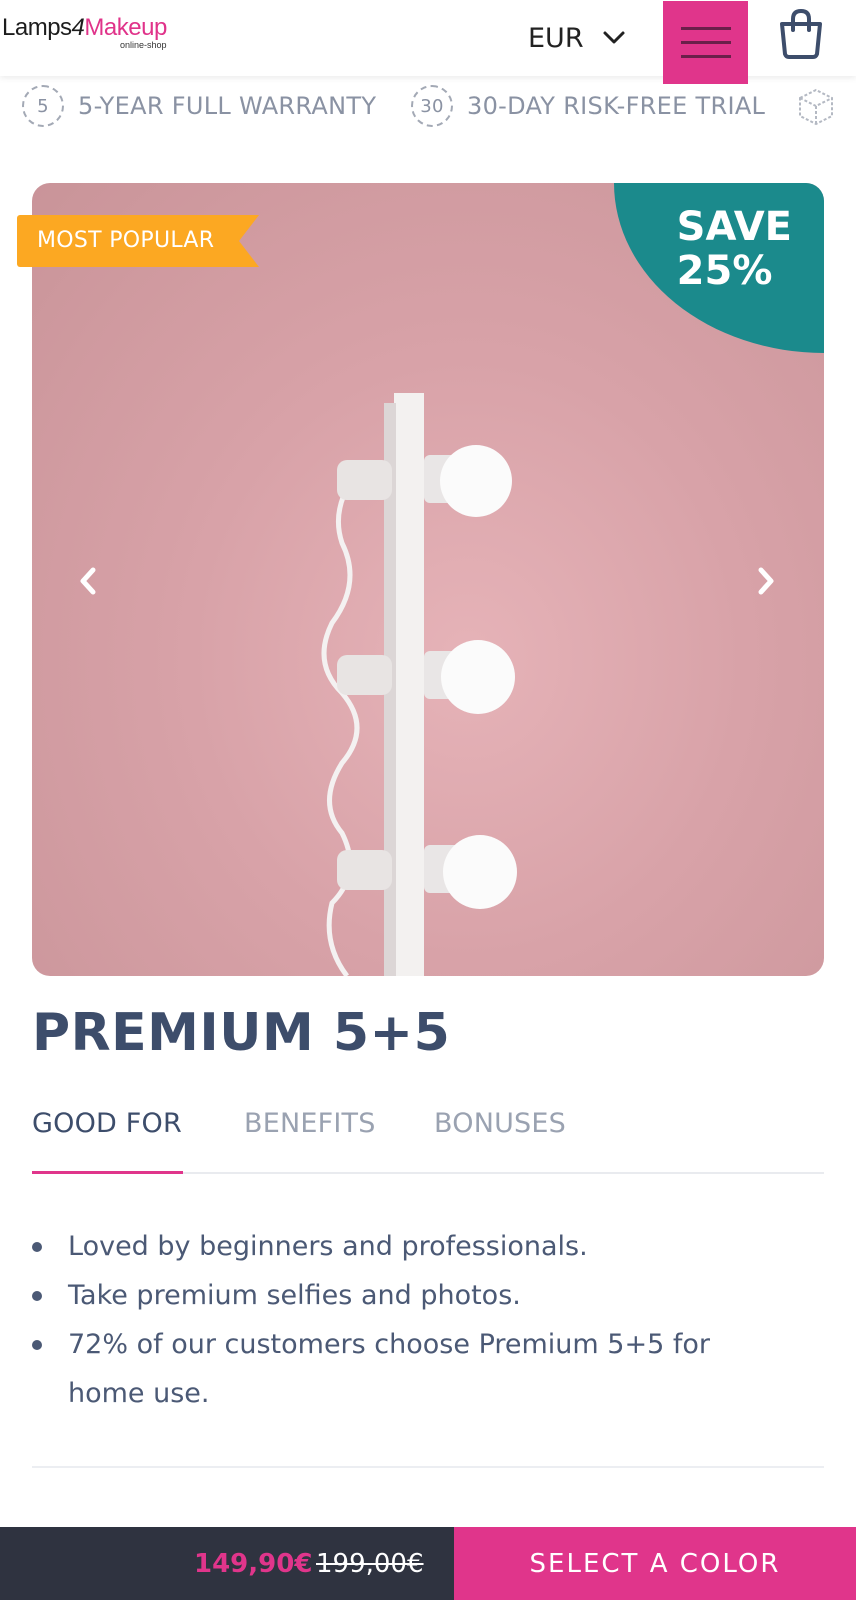 This screenshot has width=856, height=1600. Describe the element at coordinates (655, 1563) in the screenshot. I see `select-color-button: SELECT A COLOR` at that location.